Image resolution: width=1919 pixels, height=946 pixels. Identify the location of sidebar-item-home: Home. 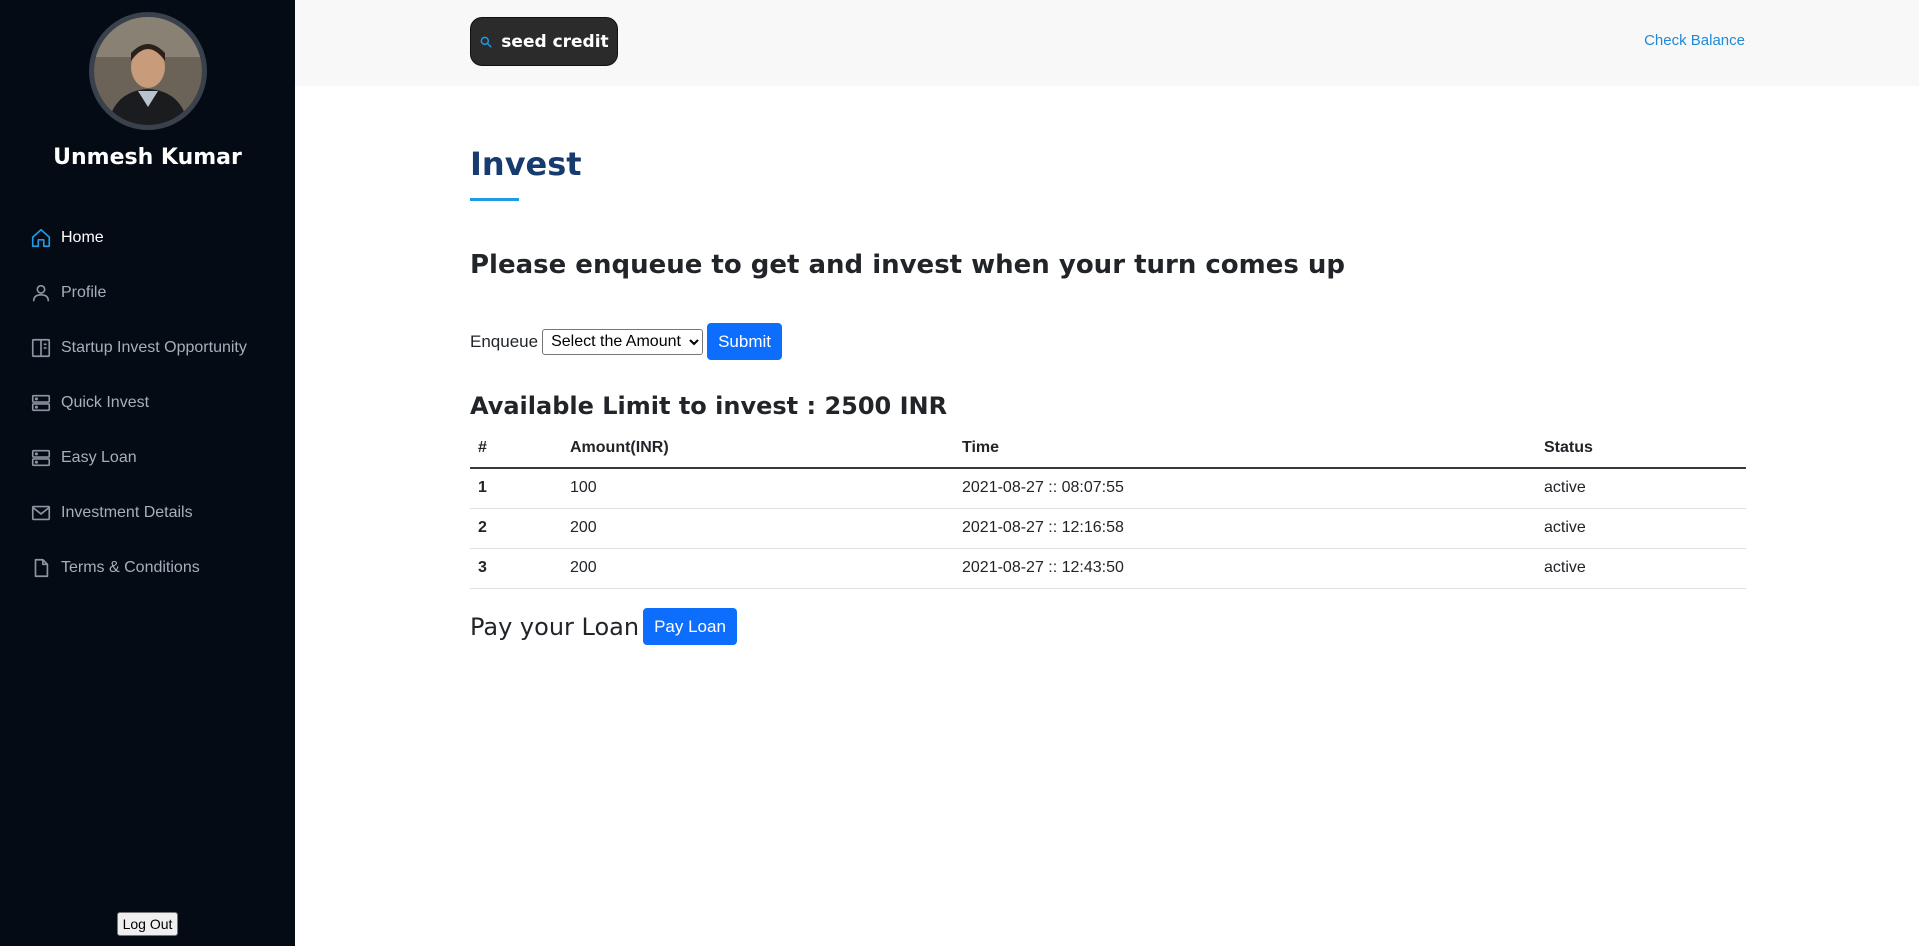
(138, 237).